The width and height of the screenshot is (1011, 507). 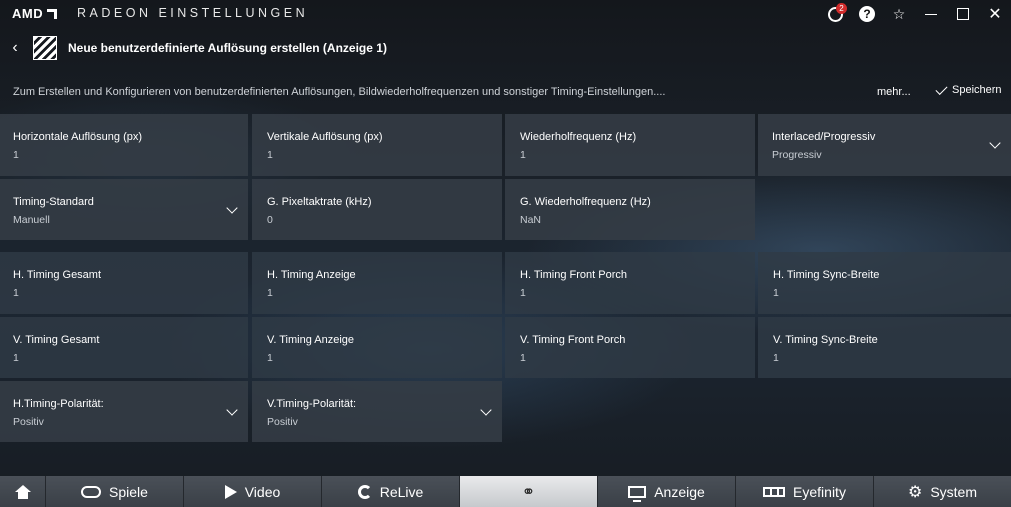 I want to click on dropdown-h-timing-polarity: H.Timing-Polarität: Positiv, so click(x=124, y=411).